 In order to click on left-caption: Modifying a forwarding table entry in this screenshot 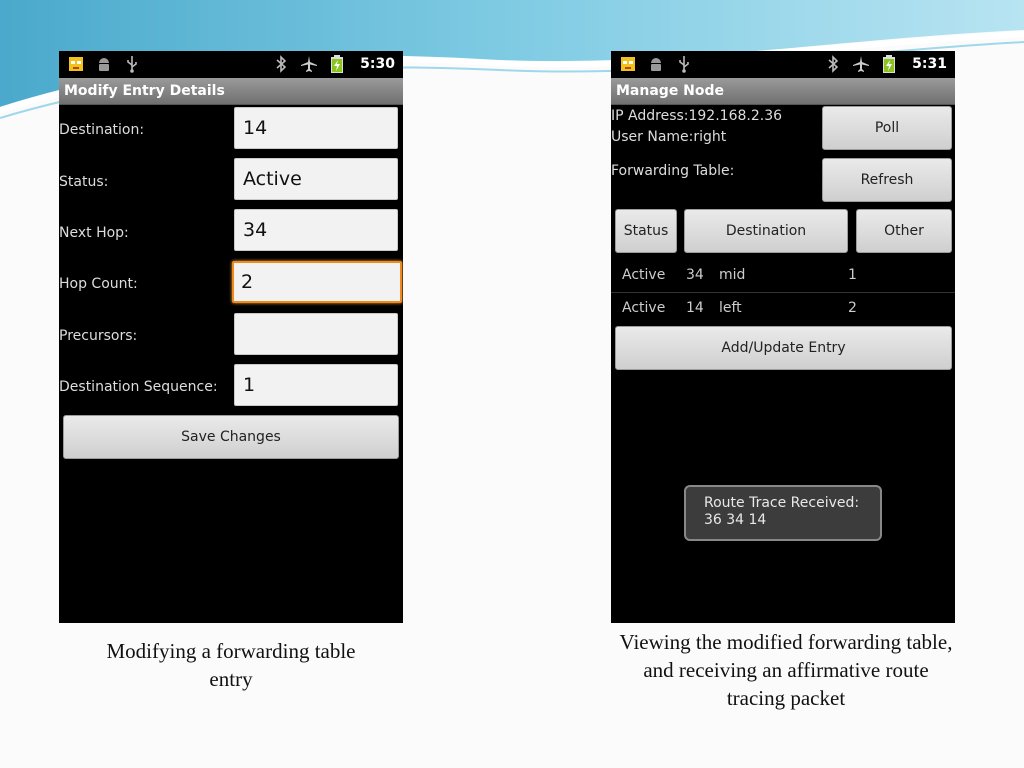, I will do `click(231, 665)`.